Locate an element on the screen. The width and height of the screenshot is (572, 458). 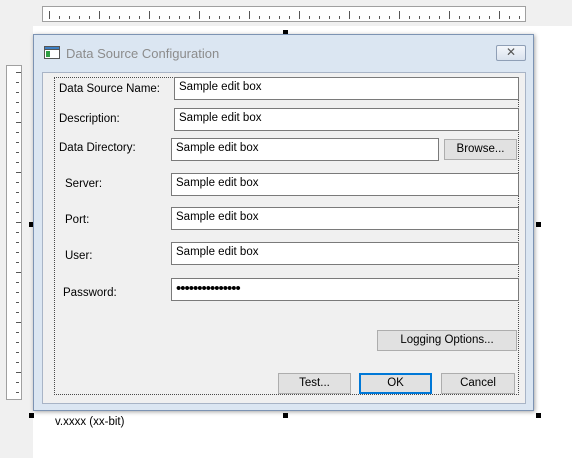
port-field: Sample edit box is located at coordinates (345, 218).